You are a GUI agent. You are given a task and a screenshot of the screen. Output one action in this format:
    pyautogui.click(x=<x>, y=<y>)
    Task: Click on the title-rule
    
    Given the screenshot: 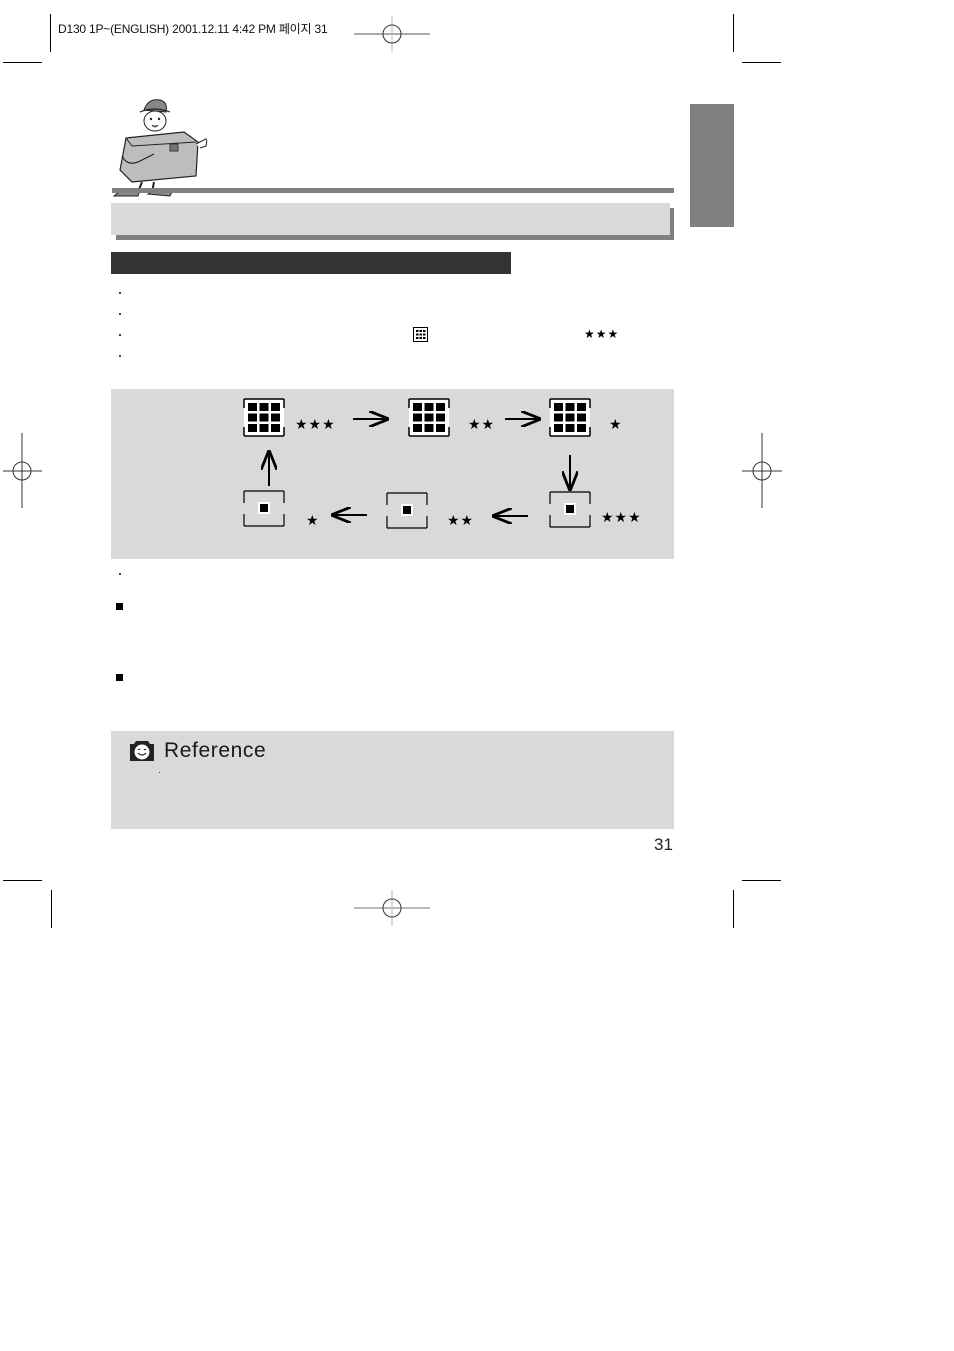 What is the action you would take?
    pyautogui.click(x=393, y=190)
    